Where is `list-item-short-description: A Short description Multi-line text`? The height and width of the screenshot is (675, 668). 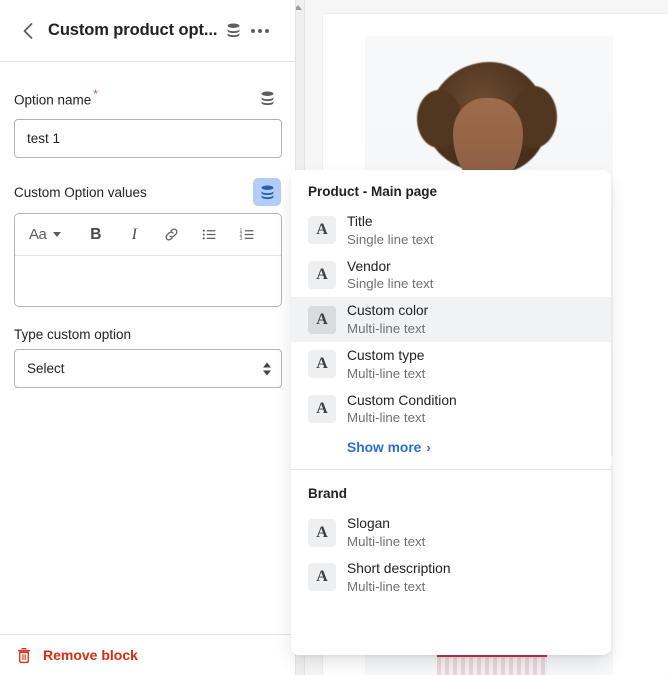 list-item-short-description: A Short description Multi-line text is located at coordinates (451, 577).